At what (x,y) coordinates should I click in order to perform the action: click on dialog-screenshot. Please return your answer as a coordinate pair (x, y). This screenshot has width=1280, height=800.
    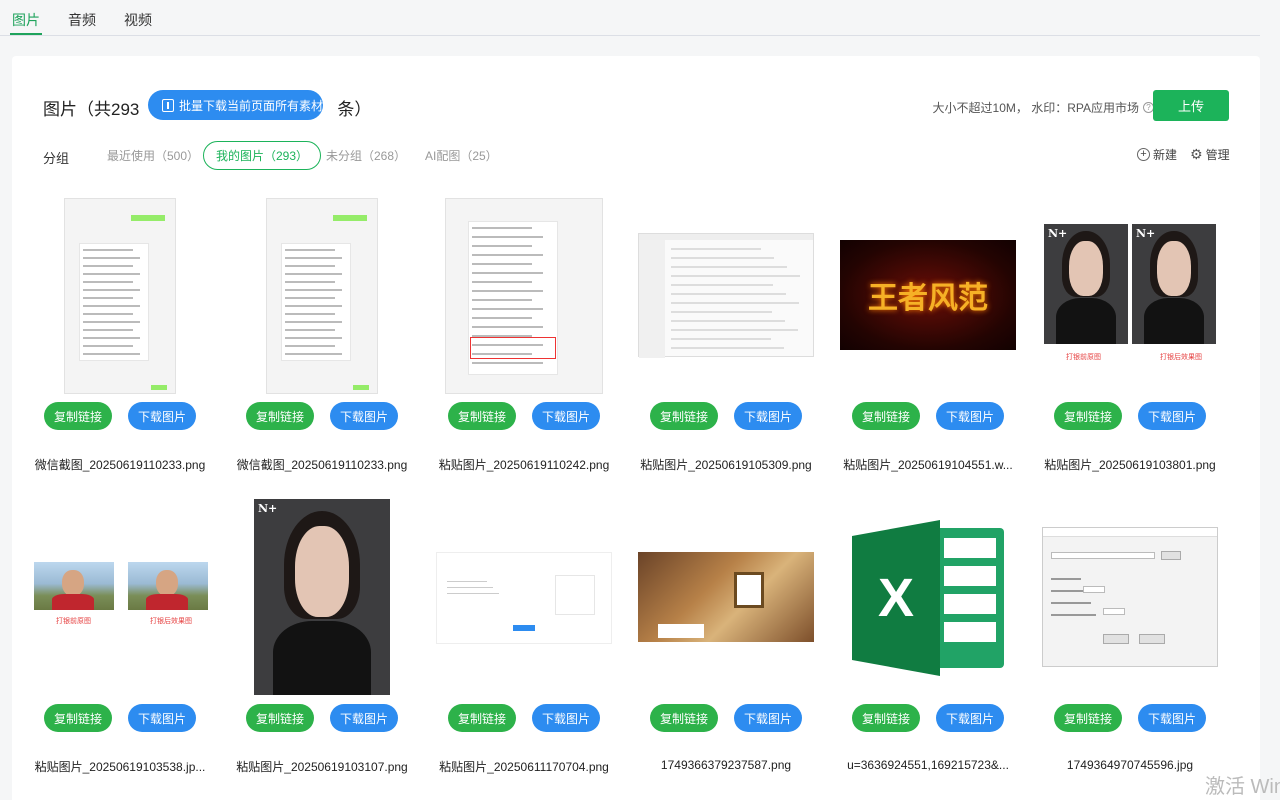
    Looking at the image, I should click on (1130, 597).